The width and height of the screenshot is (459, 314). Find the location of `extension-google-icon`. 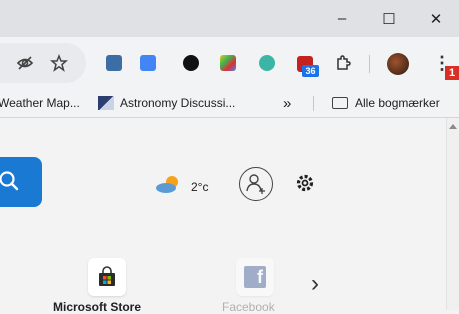

extension-google-icon is located at coordinates (148, 63).